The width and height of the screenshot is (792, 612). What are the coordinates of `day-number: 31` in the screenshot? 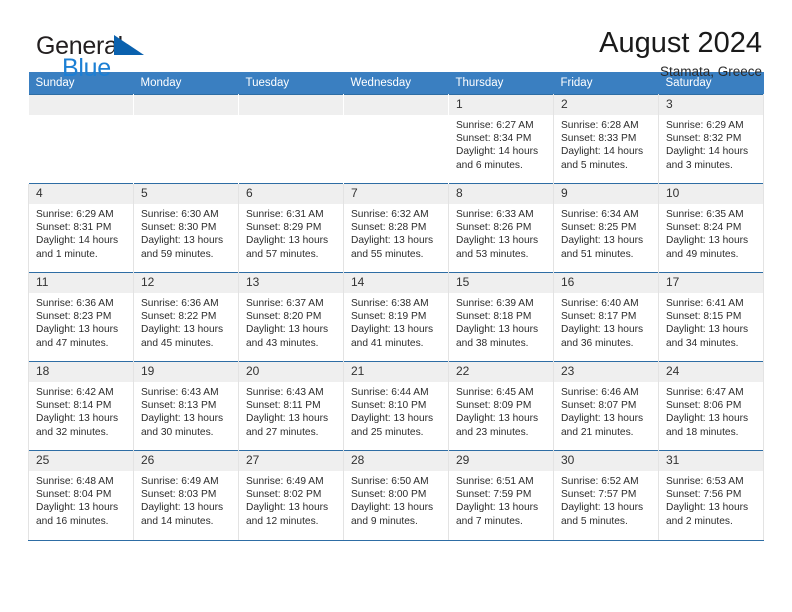 It's located at (711, 461).